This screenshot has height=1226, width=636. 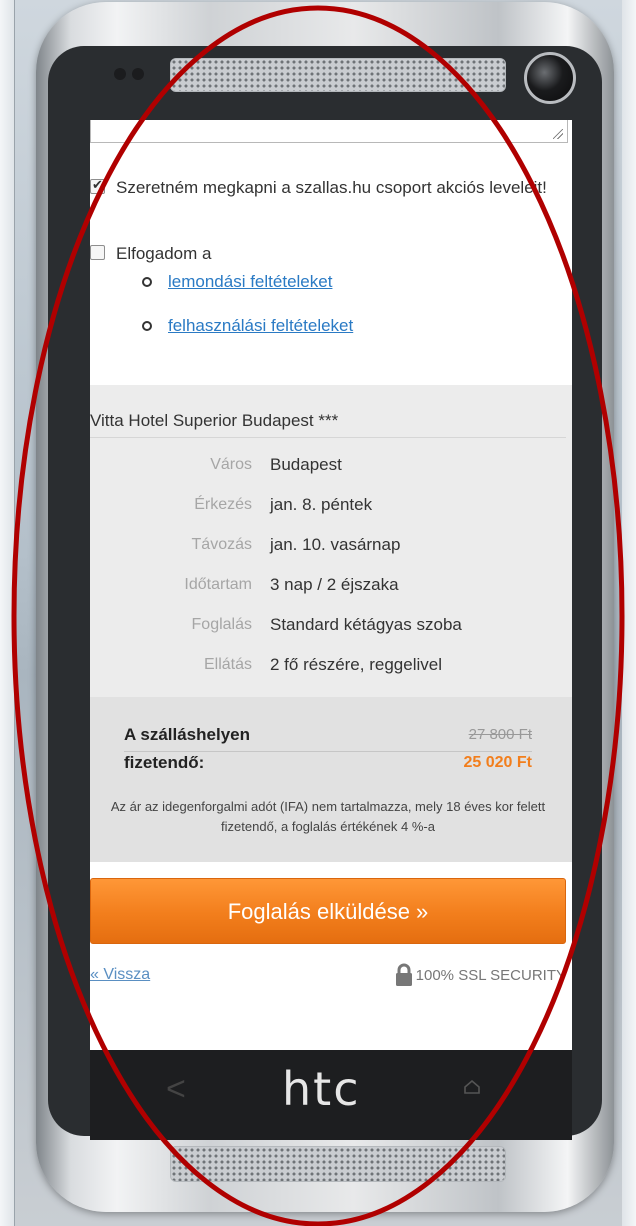 I want to click on discounted-price: 25 020 Ft, so click(x=497, y=762).